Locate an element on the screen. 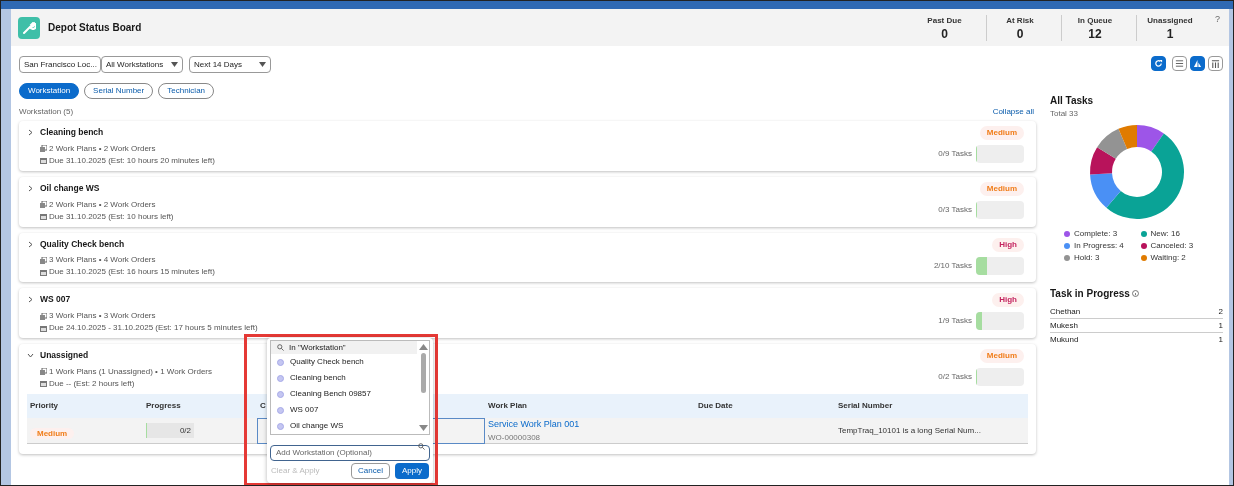 The image size is (1234, 486). scroll-down-icon is located at coordinates (423, 428).